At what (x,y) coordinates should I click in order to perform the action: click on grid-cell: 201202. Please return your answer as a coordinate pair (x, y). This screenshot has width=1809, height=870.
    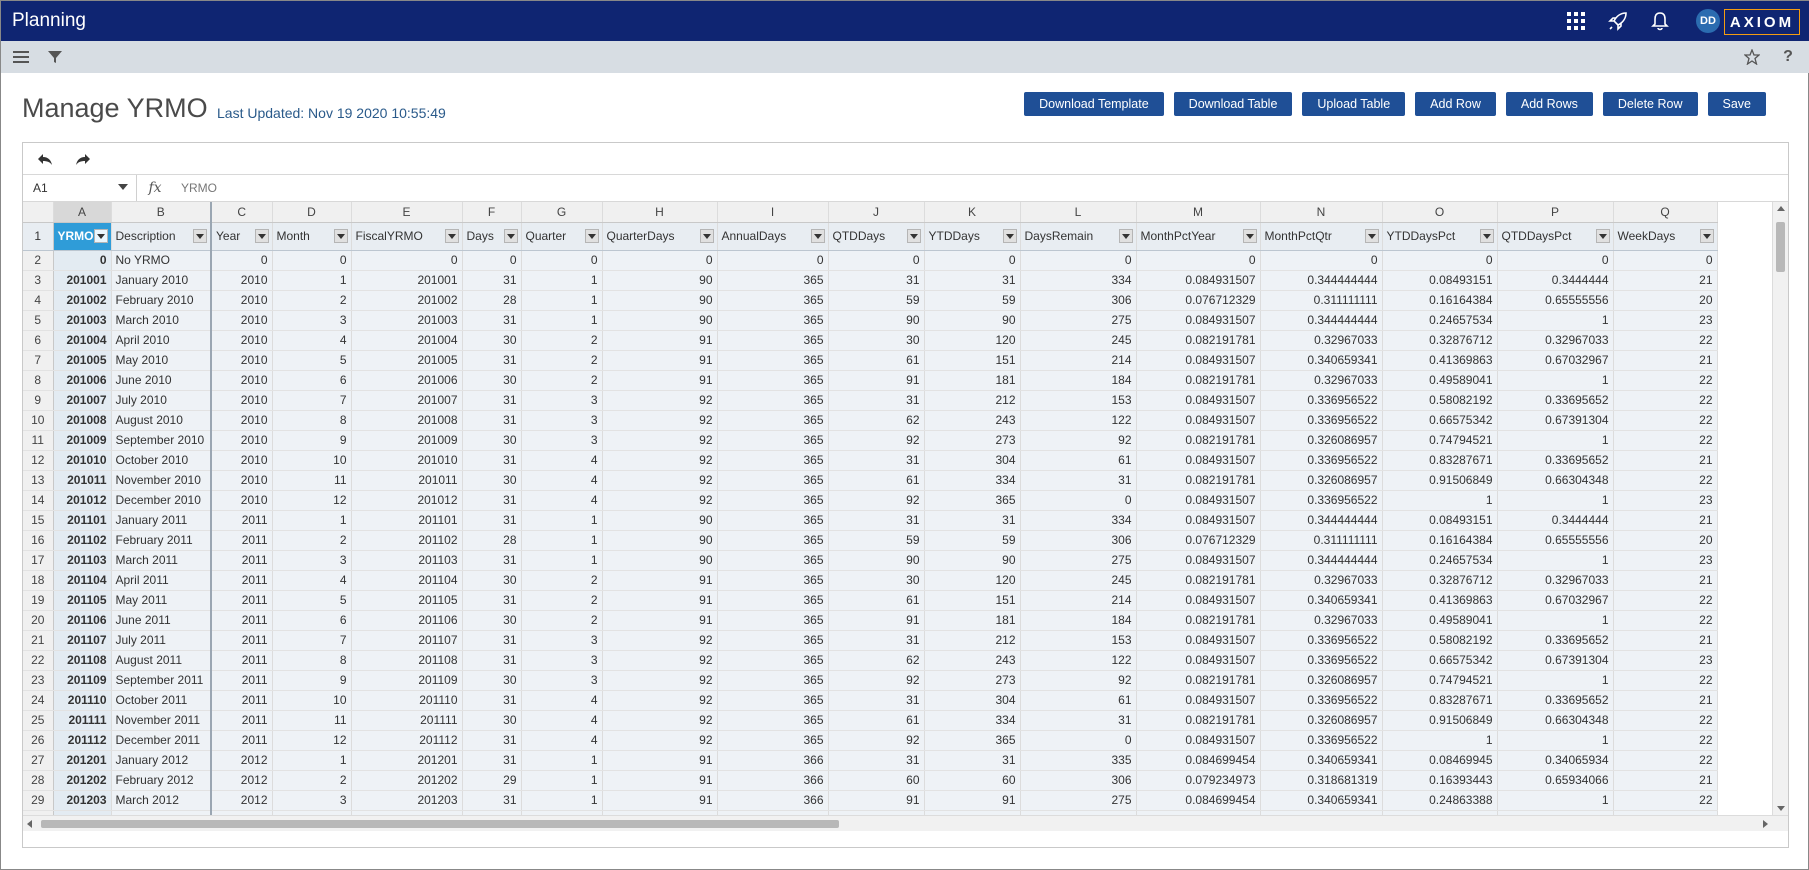
    Looking at the image, I should click on (82, 780).